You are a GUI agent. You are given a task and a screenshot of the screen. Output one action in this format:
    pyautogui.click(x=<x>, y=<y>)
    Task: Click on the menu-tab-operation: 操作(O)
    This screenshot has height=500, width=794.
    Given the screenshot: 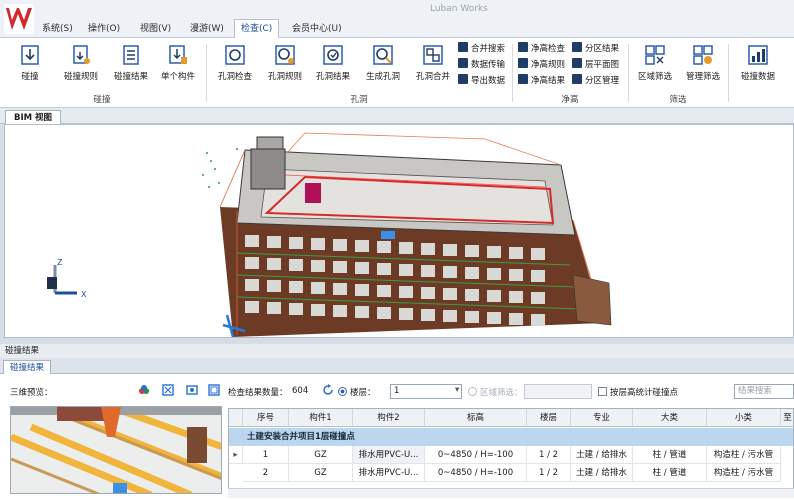 What is the action you would take?
    pyautogui.click(x=104, y=29)
    